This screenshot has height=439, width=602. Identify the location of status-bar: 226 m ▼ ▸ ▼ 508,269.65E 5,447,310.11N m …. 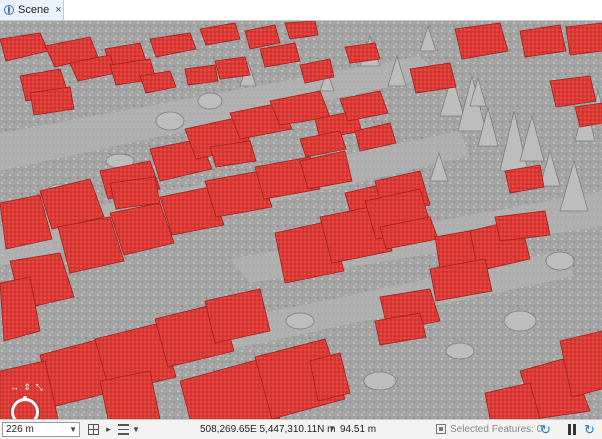
(301, 429).